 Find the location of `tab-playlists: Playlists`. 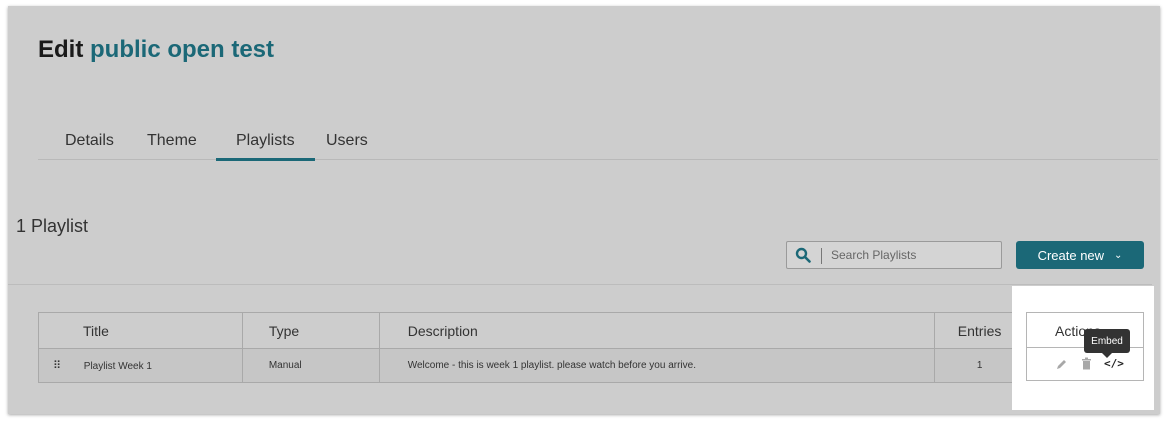

tab-playlists: Playlists is located at coordinates (265, 146).